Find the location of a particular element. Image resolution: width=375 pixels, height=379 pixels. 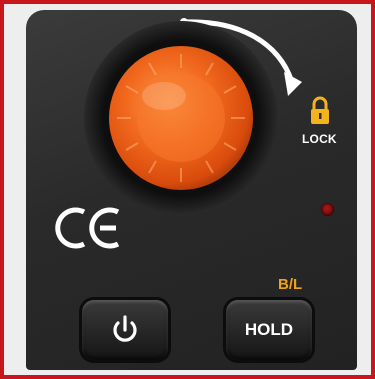

hold-button-label: HOLD is located at coordinates (269, 329).